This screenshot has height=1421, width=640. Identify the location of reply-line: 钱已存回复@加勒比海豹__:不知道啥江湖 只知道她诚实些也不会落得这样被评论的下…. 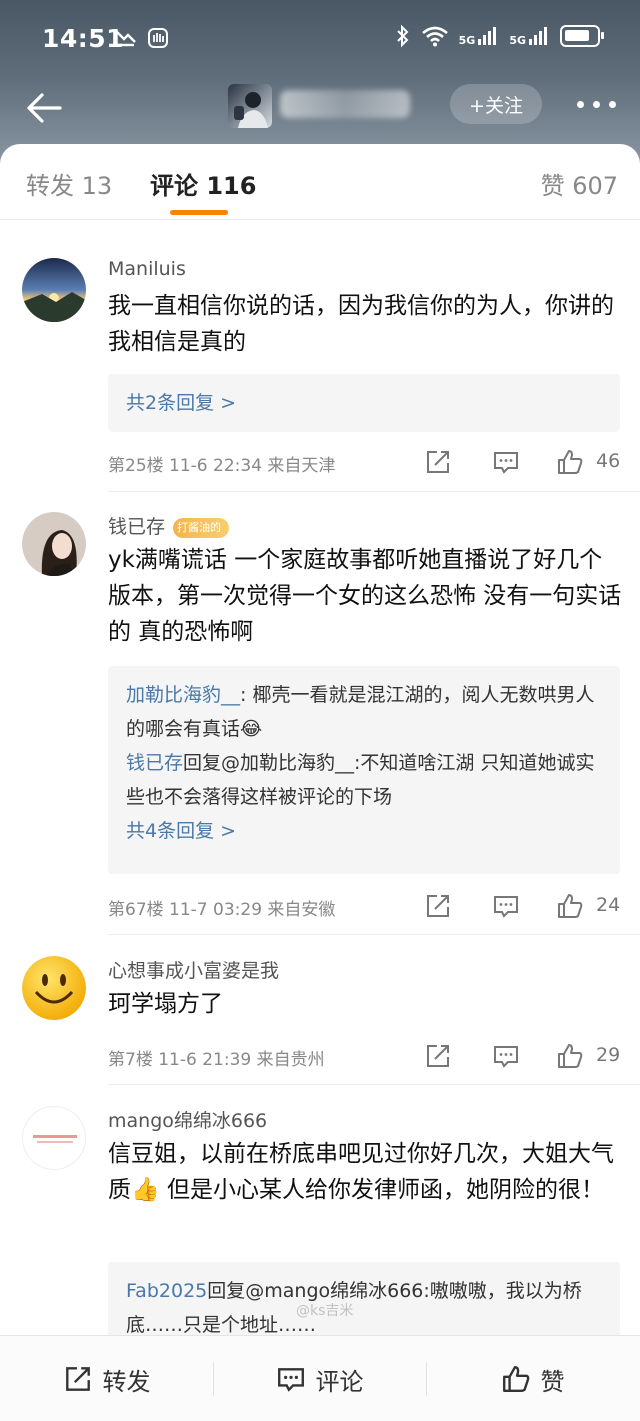
(364, 780).